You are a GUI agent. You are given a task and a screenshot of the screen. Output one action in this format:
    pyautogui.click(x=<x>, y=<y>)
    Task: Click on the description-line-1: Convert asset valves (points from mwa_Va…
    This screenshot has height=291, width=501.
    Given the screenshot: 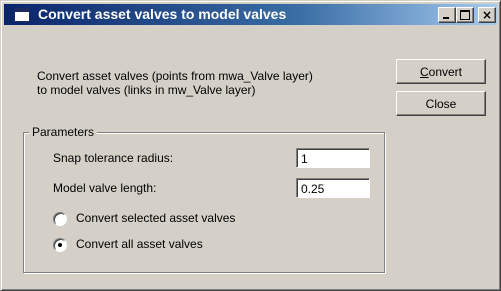 What is the action you would take?
    pyautogui.click(x=175, y=76)
    